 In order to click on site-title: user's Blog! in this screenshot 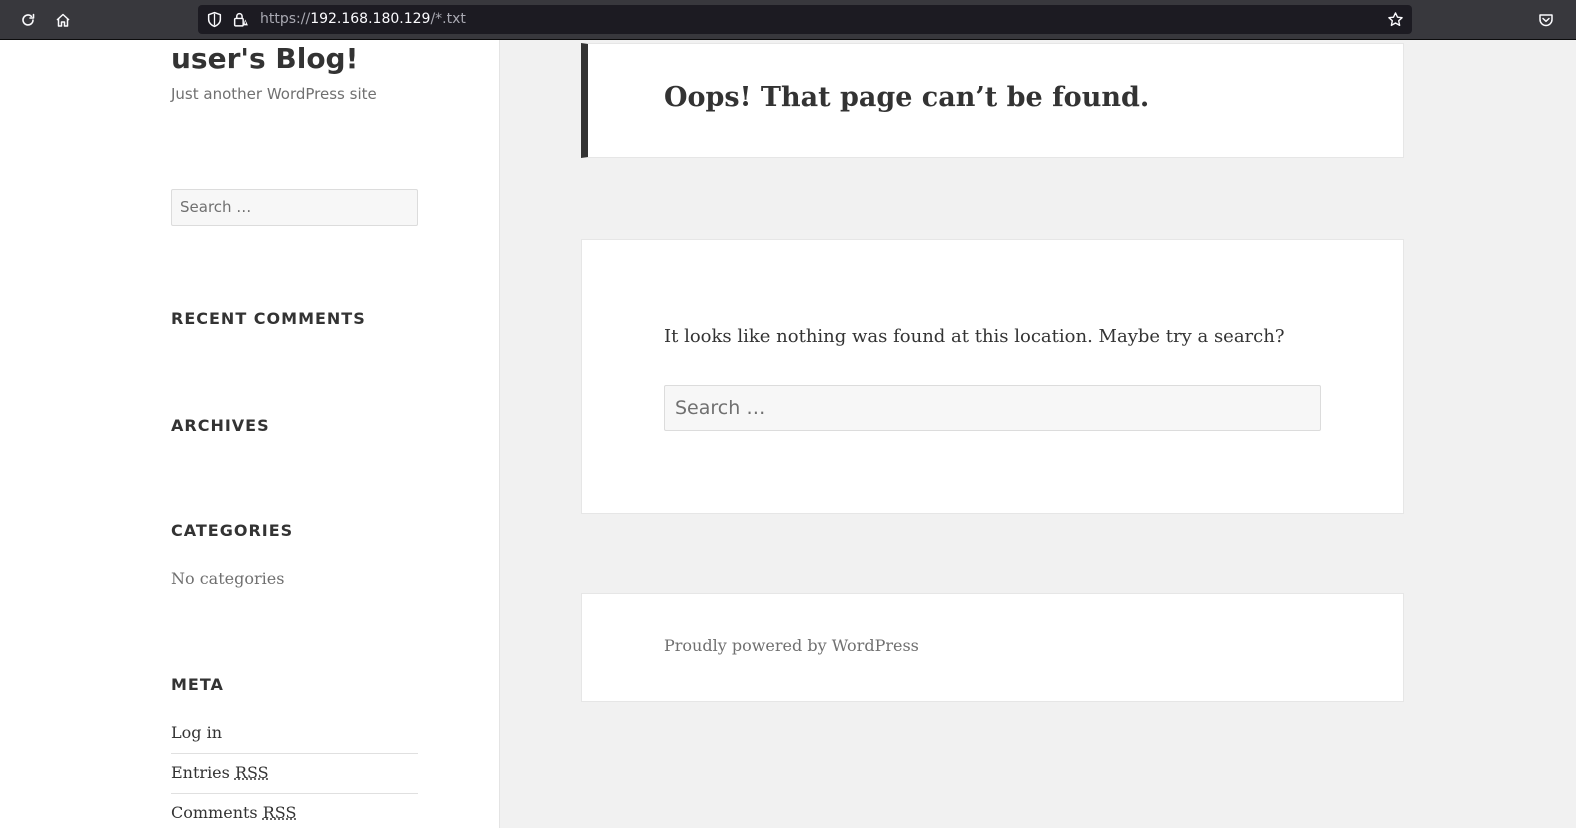, I will do `click(264, 58)`.